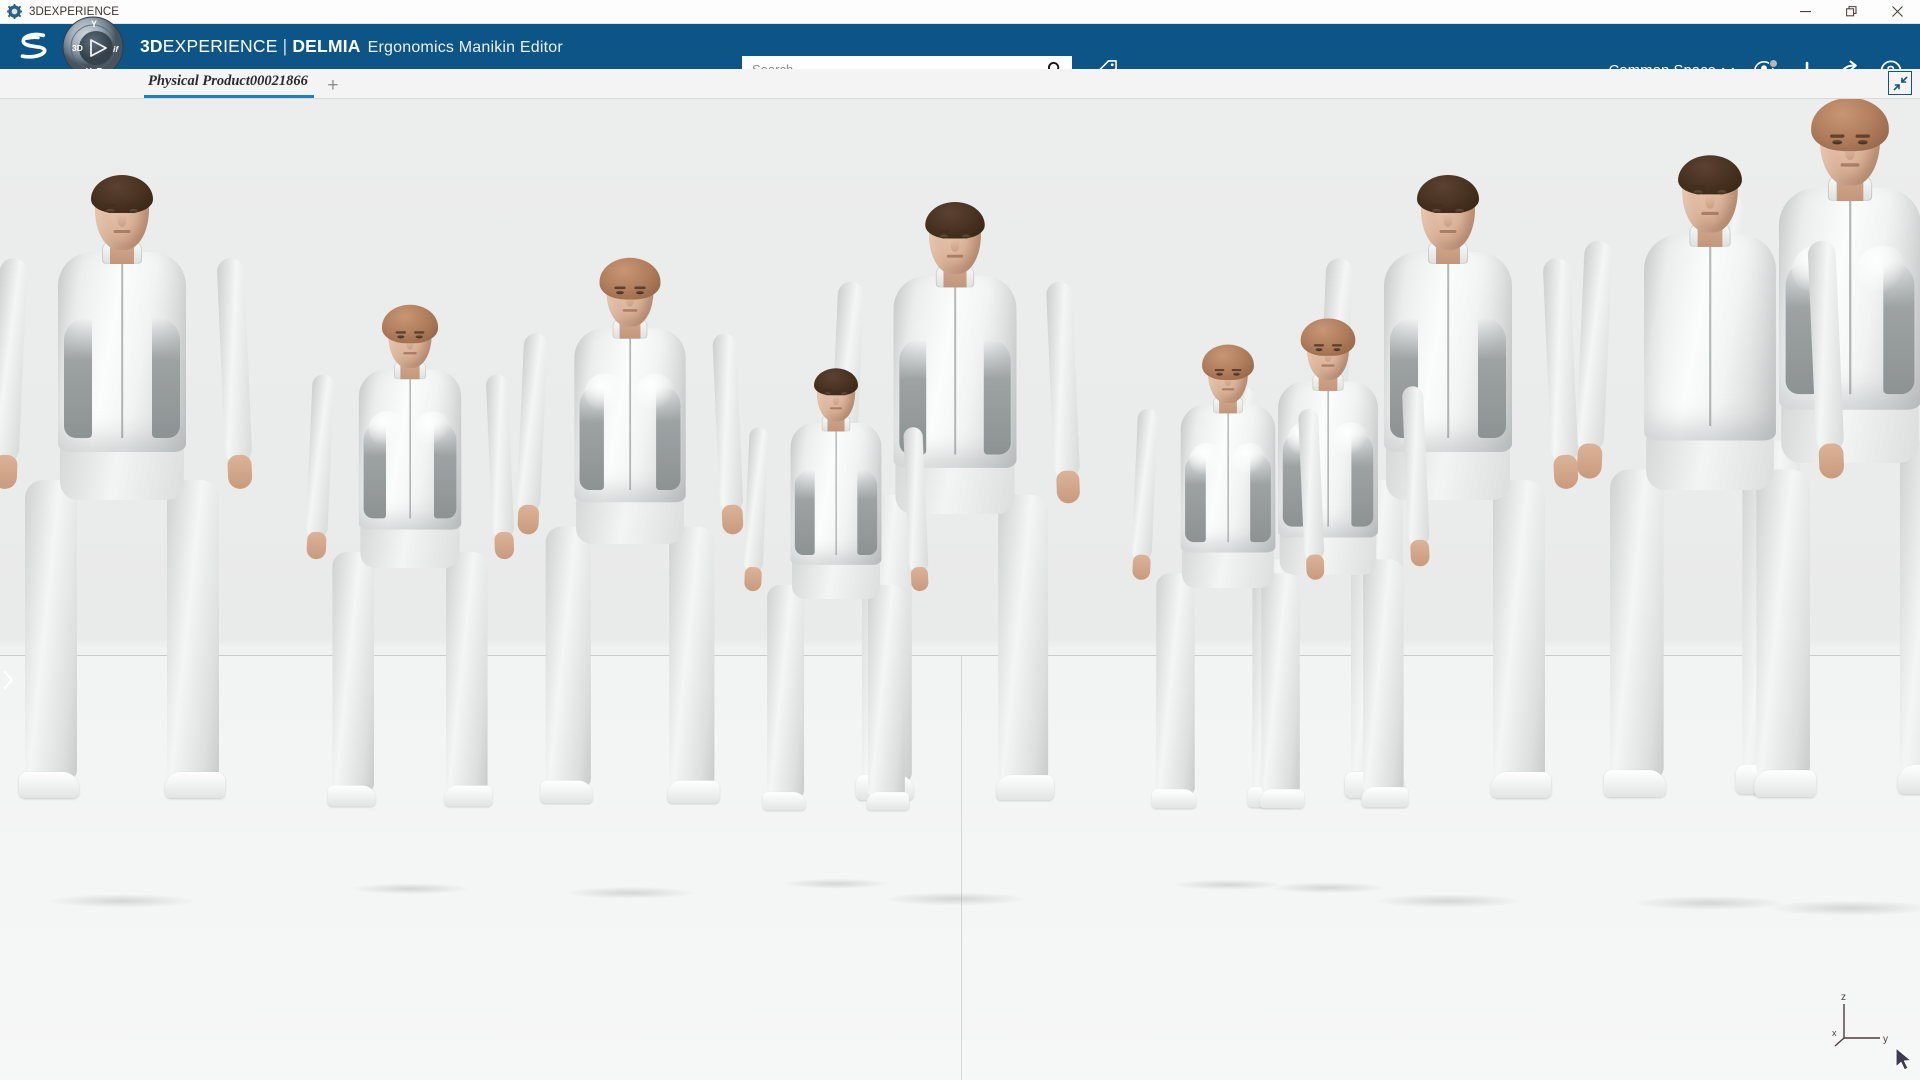 The image size is (1920, 1080). I want to click on 3d-compass-widget: 3D Y if V+R, so click(94, 47).